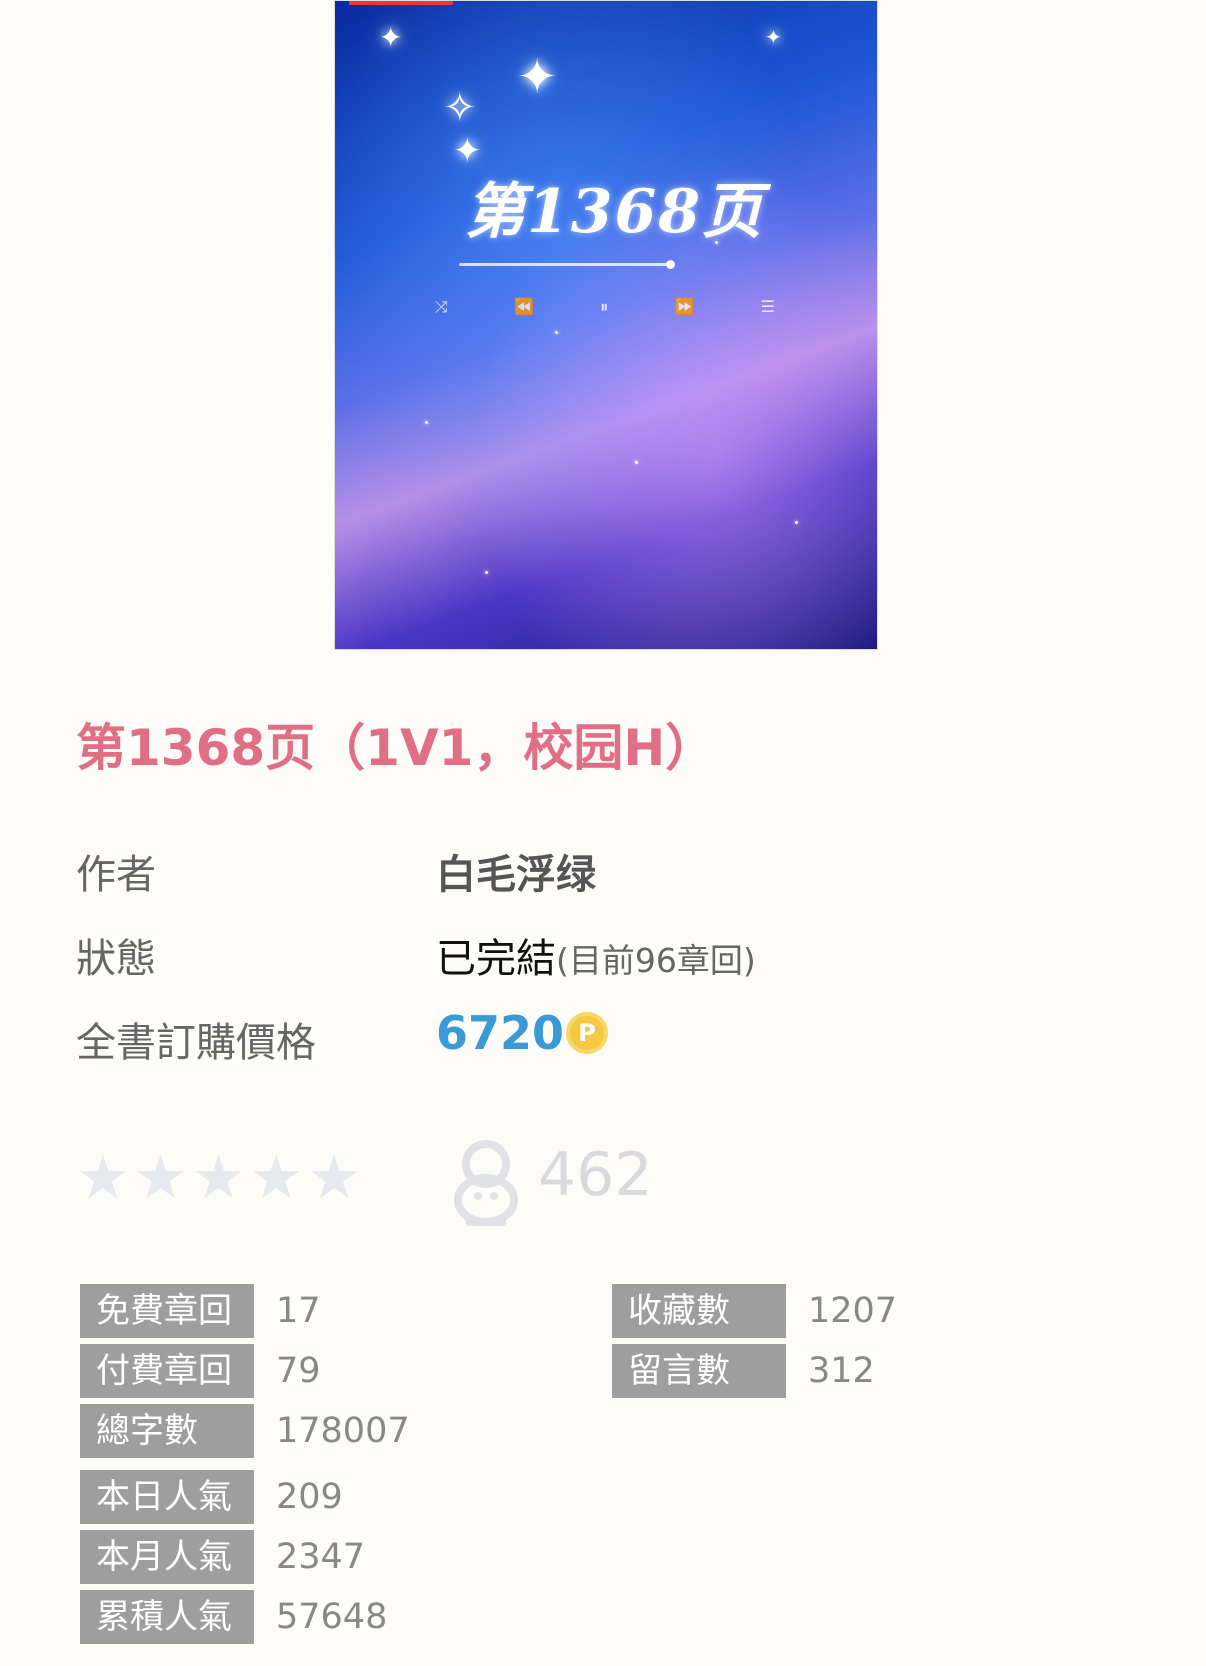 The height and width of the screenshot is (1666, 1206). I want to click on price-label: 全書訂購價格, so click(196, 1043).